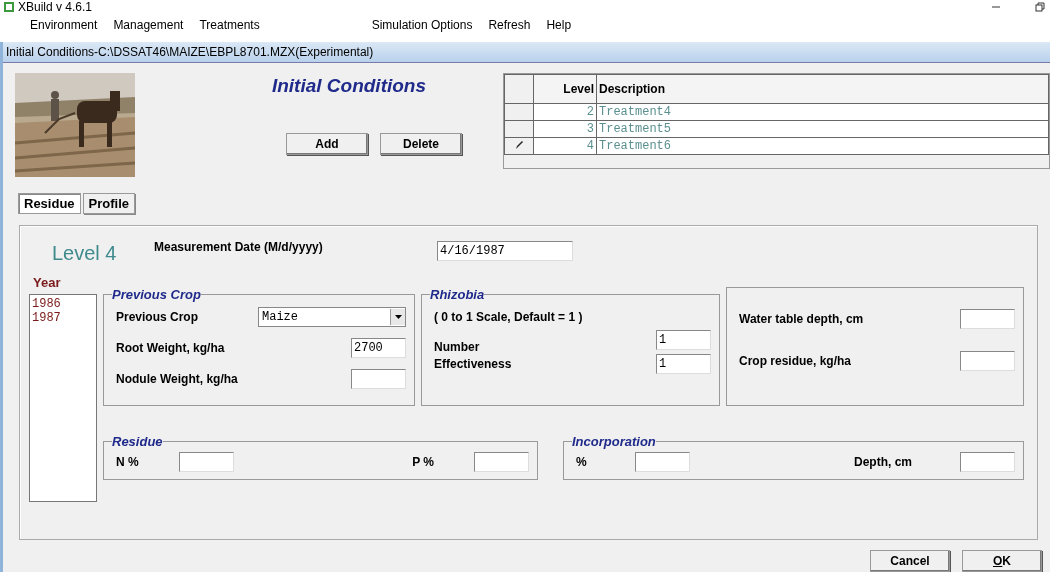  Describe the element at coordinates (63, 397) in the screenshot. I see `year-list: 1986 1987` at that location.